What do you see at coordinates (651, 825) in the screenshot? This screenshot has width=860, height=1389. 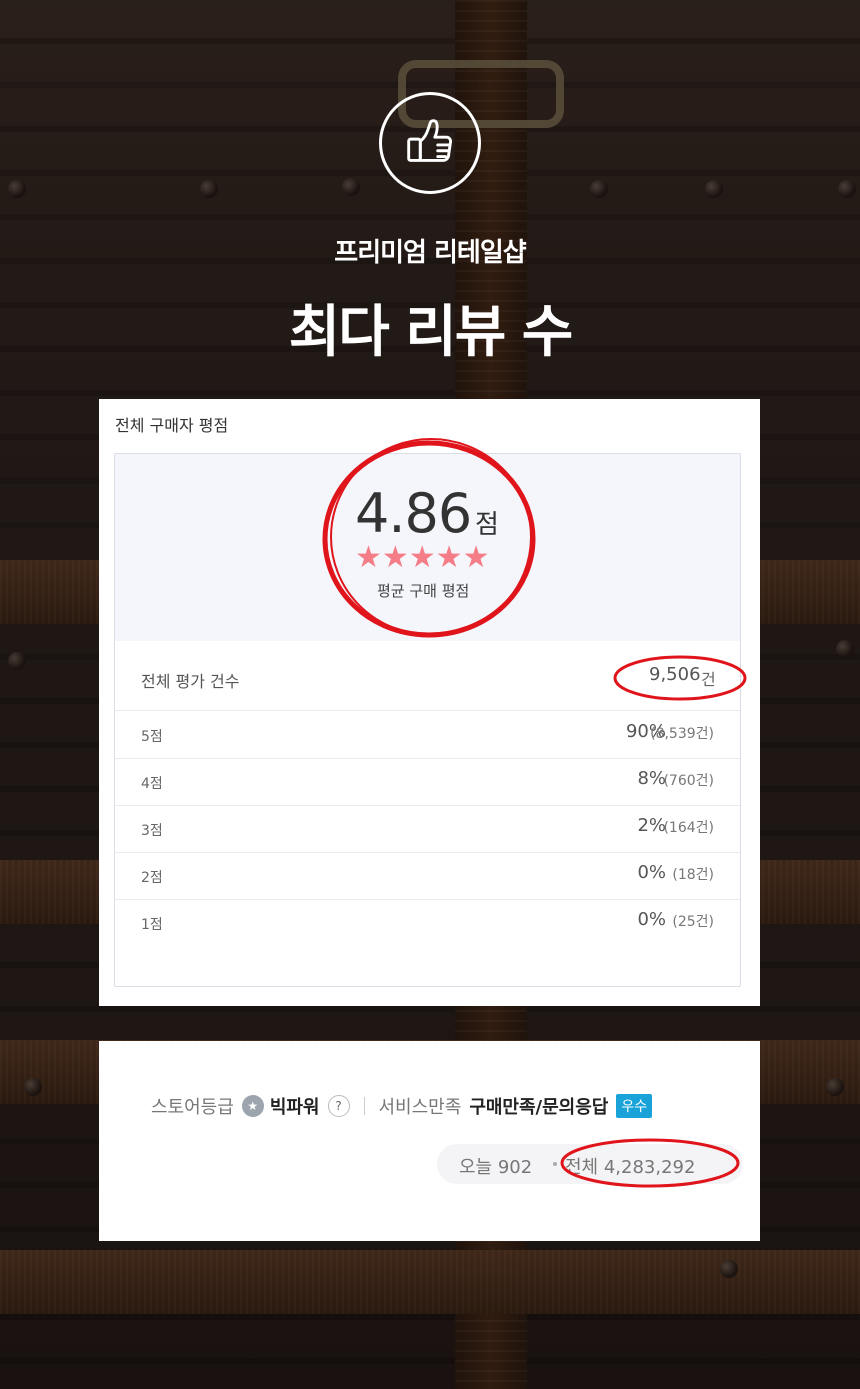 I see `distribution-percent: 2%` at bounding box center [651, 825].